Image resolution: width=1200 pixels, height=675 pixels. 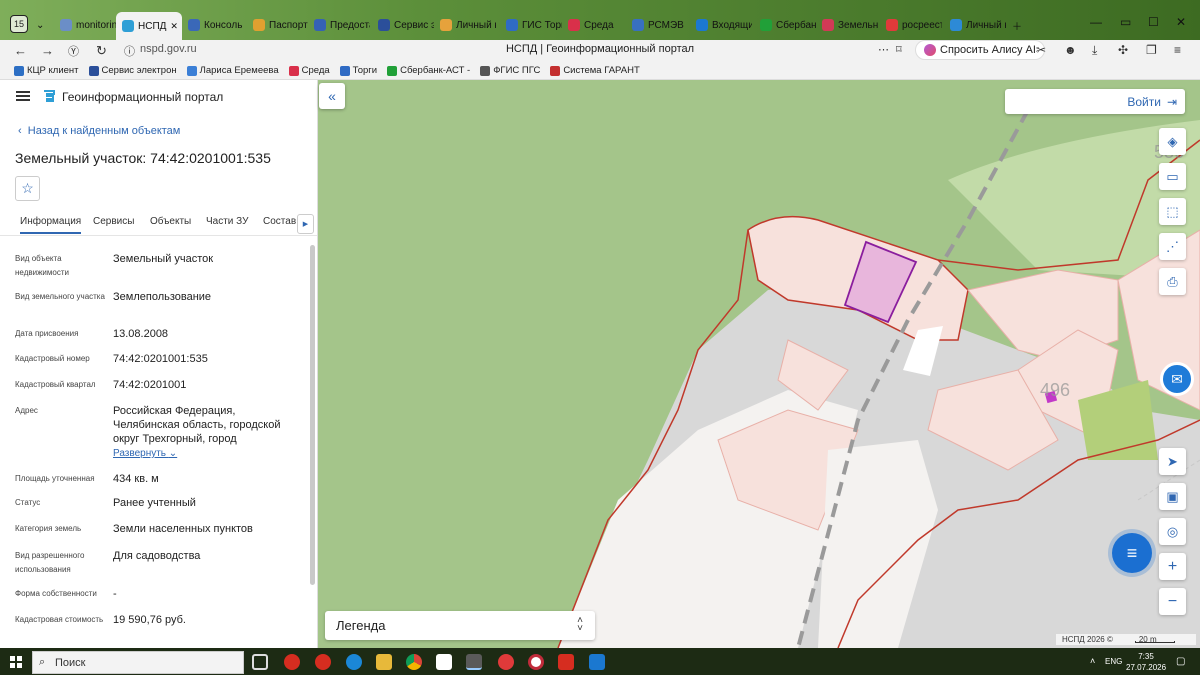 I want to click on layers-icon: ◈, so click(x=1172, y=141).